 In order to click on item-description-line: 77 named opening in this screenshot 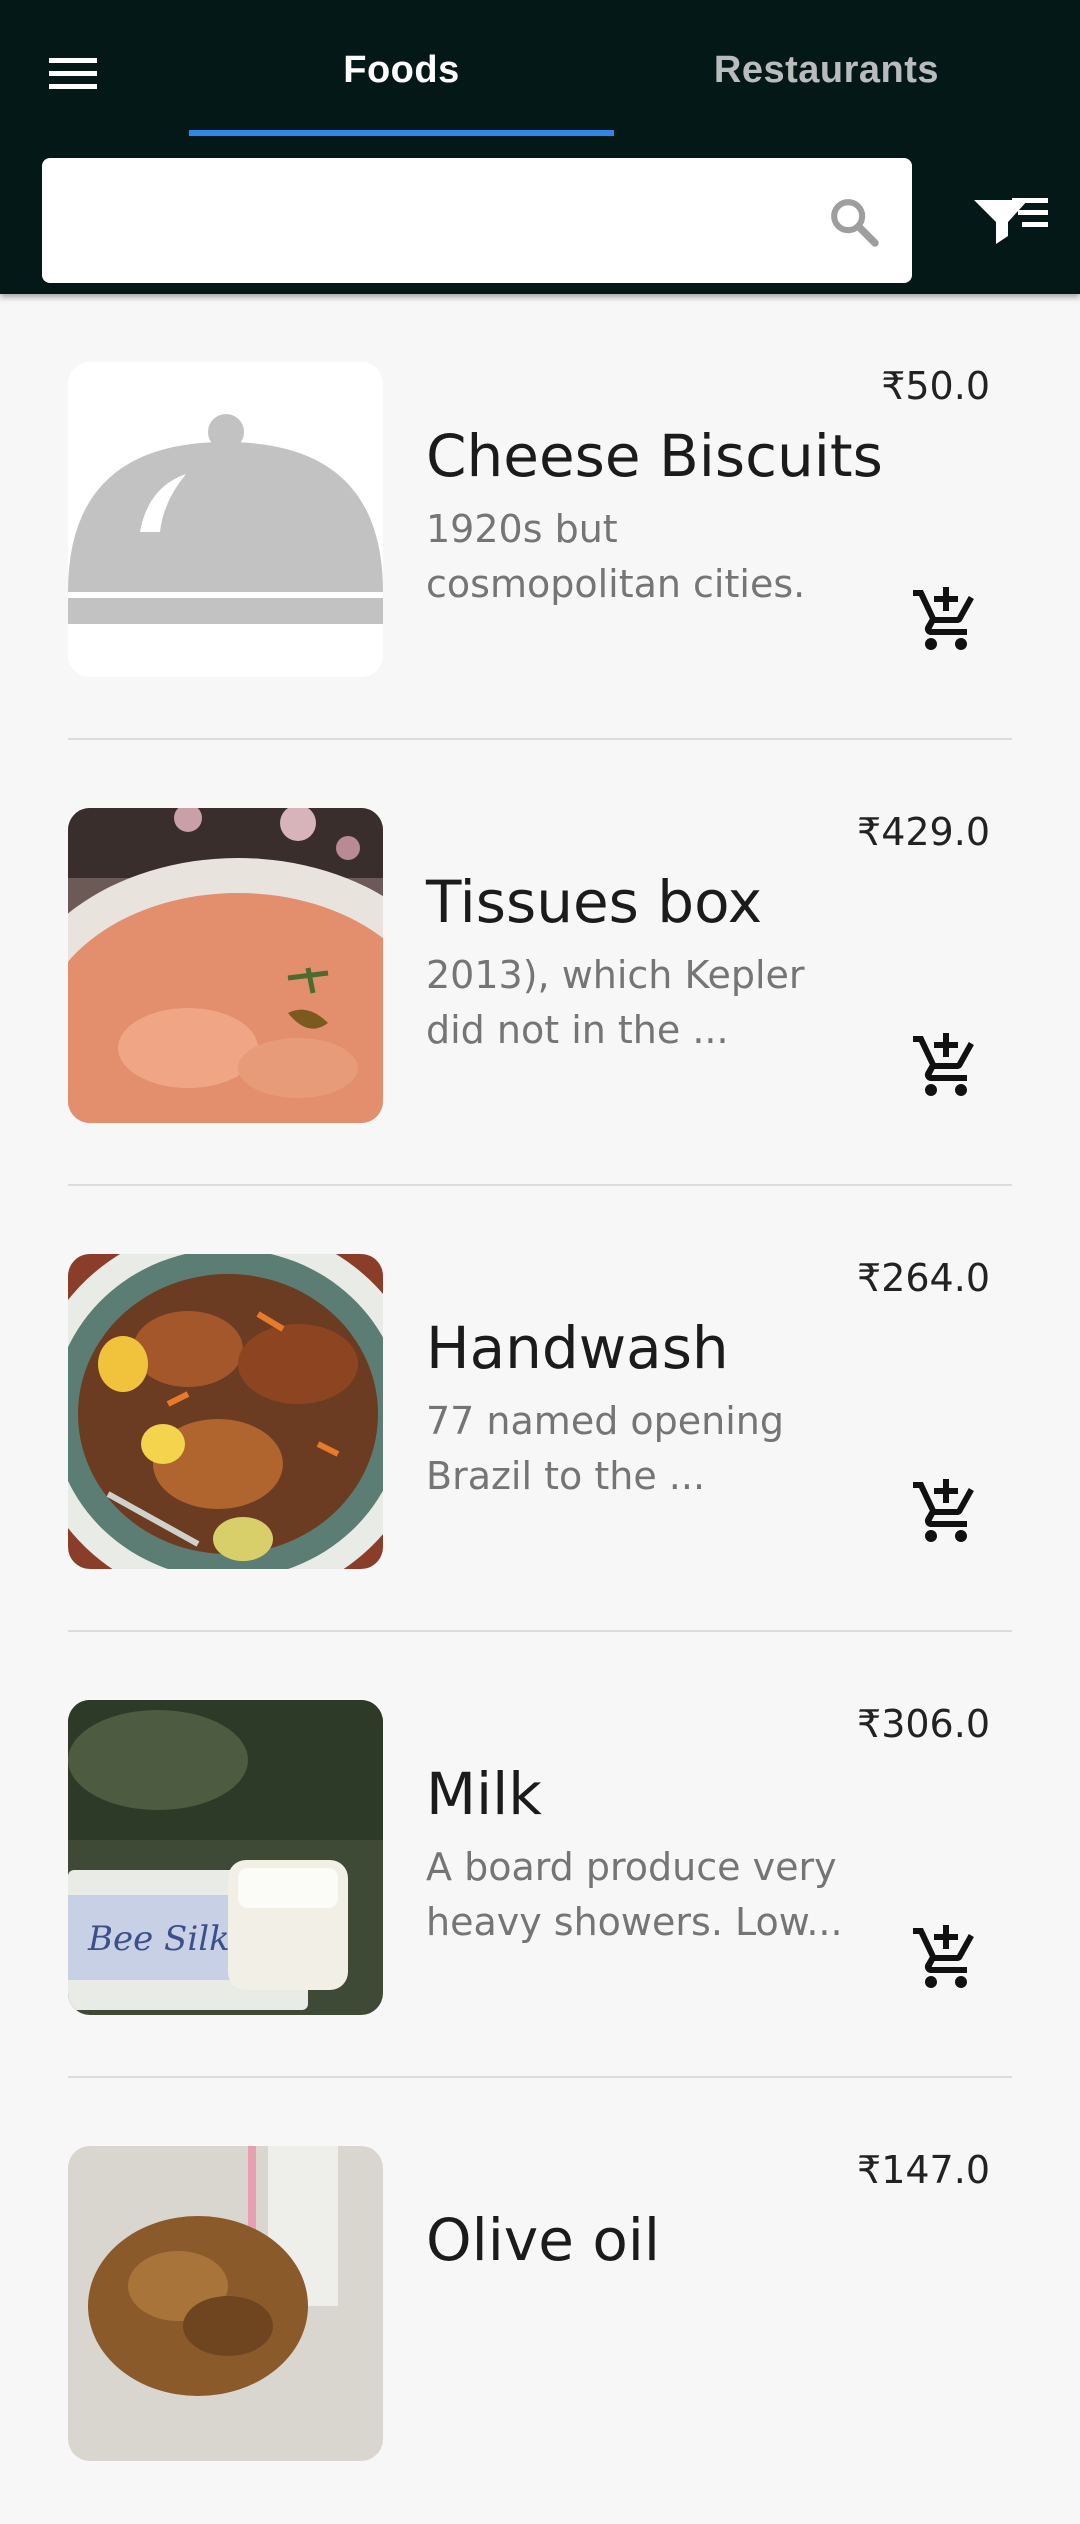, I will do `click(605, 1421)`.